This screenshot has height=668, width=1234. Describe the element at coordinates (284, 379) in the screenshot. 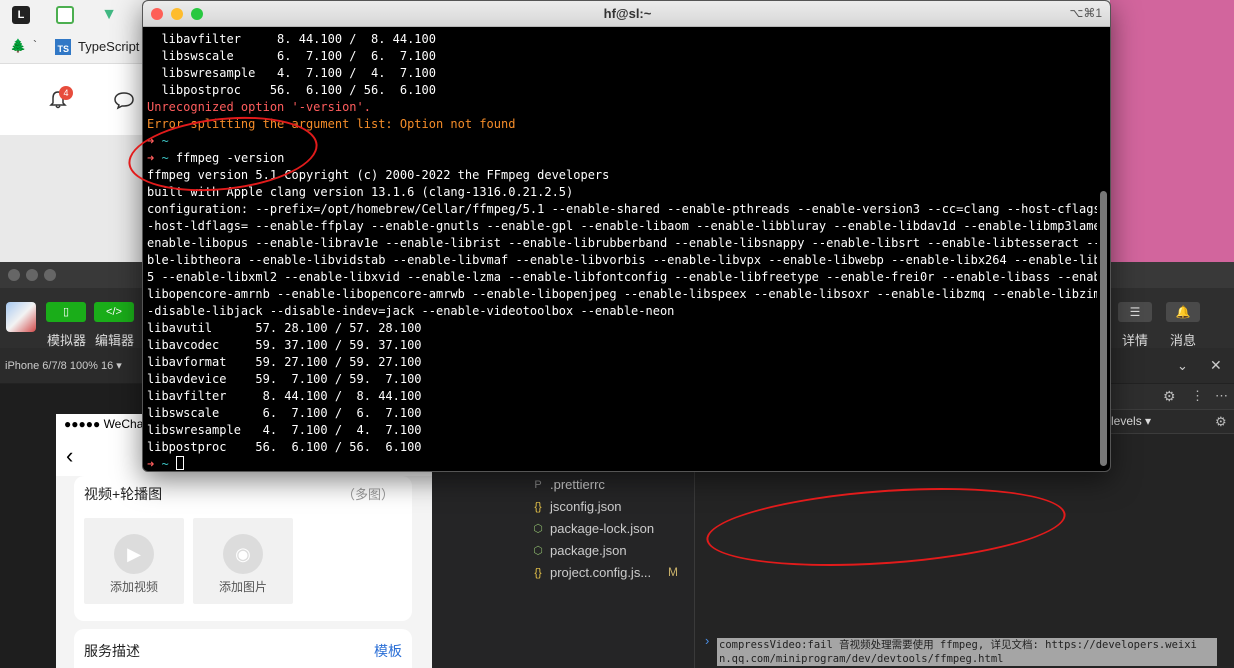

I see `terminal-line: libavdevice 59. 7.100 / 59. 7.100` at that location.